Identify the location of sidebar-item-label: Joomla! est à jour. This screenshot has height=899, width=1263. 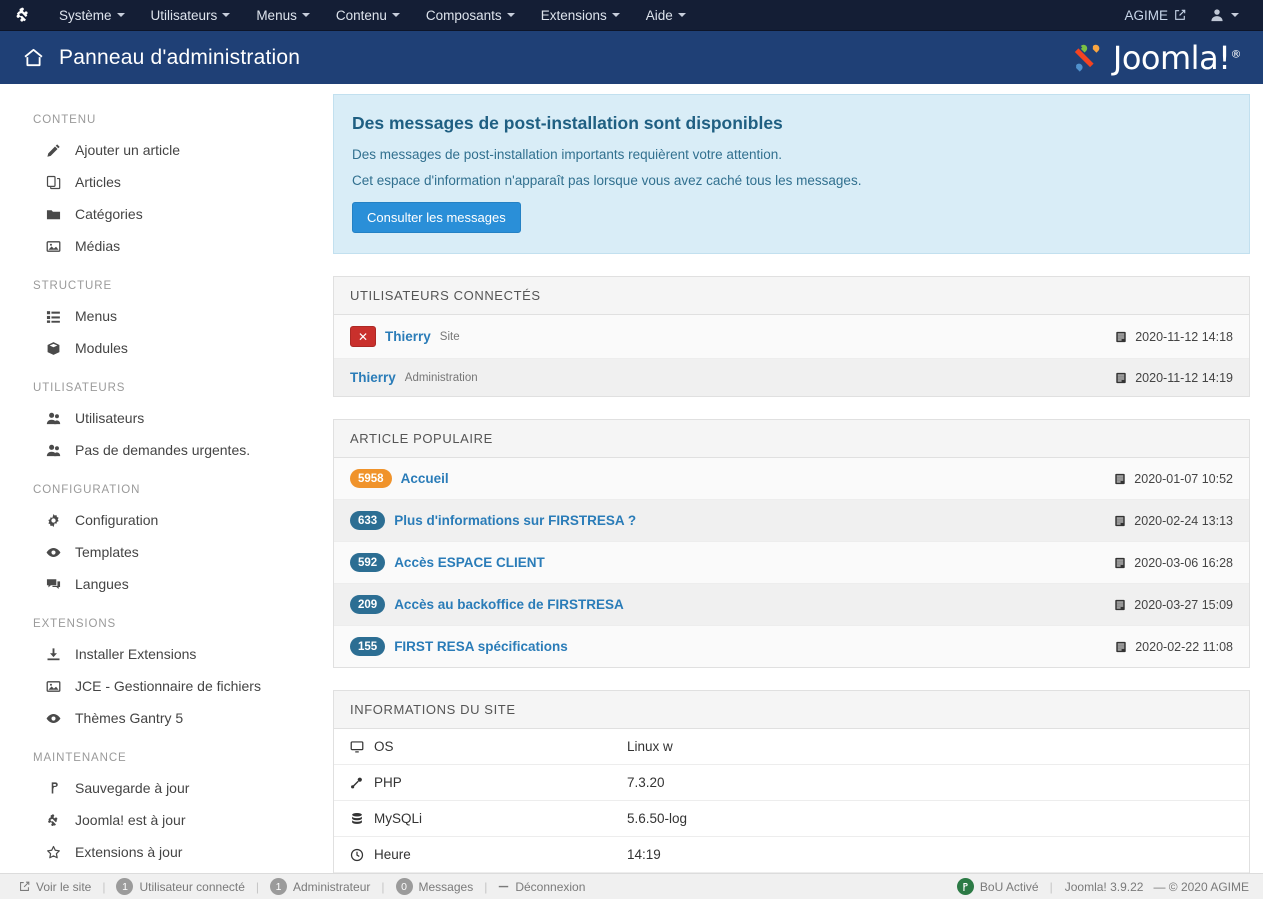
(130, 820).